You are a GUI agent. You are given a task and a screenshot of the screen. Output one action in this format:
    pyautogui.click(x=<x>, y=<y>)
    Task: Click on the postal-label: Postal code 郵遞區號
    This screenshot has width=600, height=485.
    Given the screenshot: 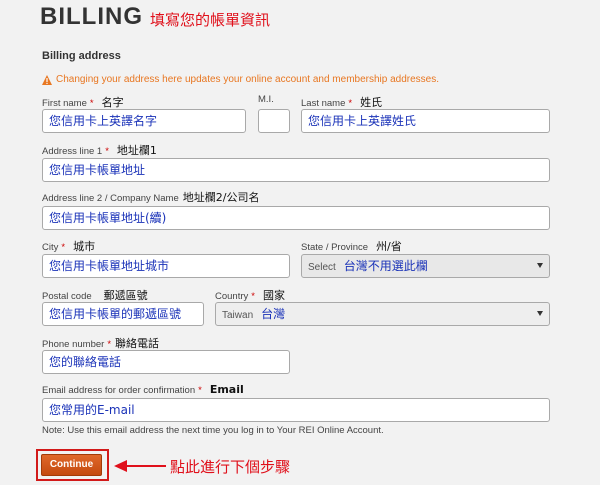 What is the action you would take?
    pyautogui.click(x=95, y=295)
    